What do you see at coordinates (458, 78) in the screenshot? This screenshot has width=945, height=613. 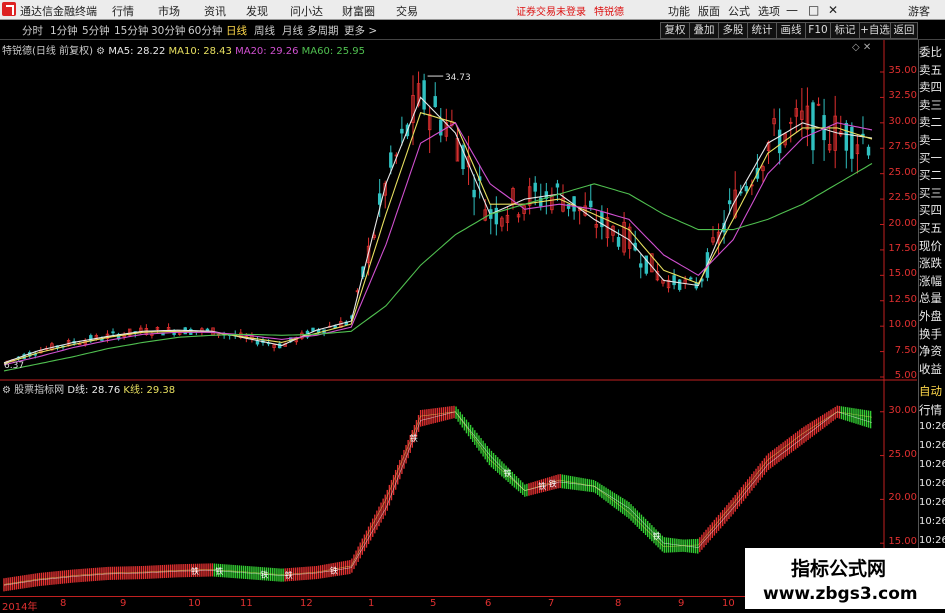 I see `max-price-label: 34.73` at bounding box center [458, 78].